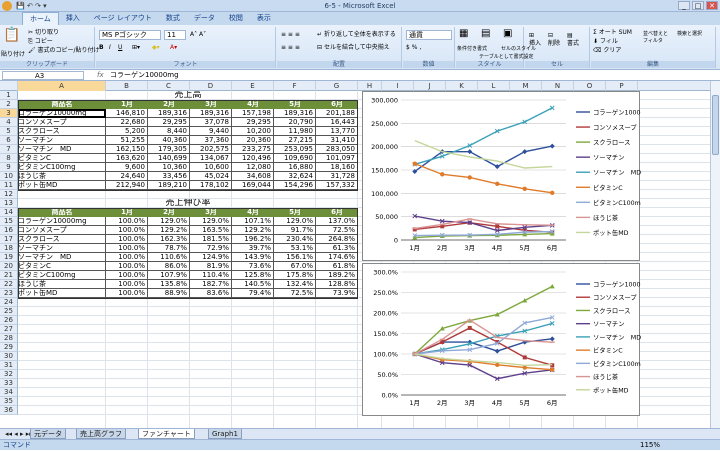 The width and height of the screenshot is (720, 451). Describe the element at coordinates (558, 86) in the screenshot. I see `column-header: N` at that location.